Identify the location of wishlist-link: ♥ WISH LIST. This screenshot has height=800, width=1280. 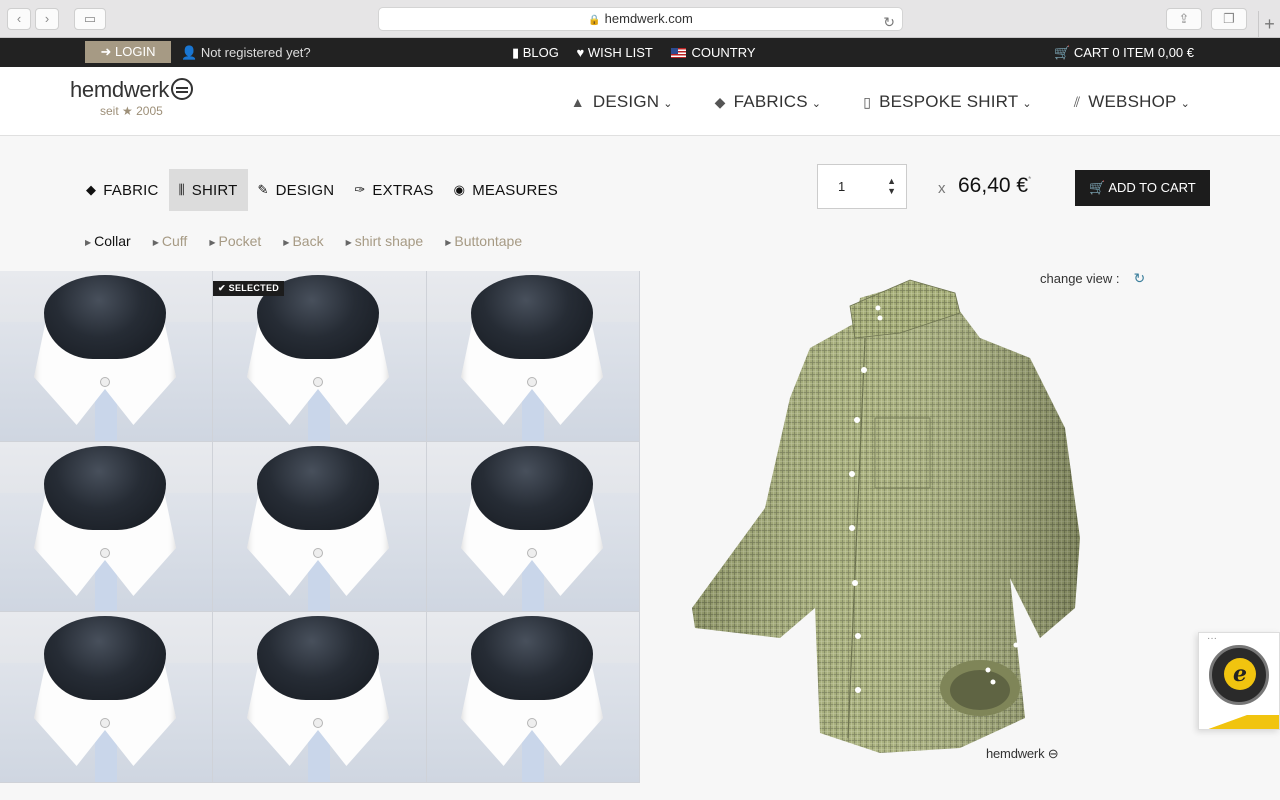
(615, 52).